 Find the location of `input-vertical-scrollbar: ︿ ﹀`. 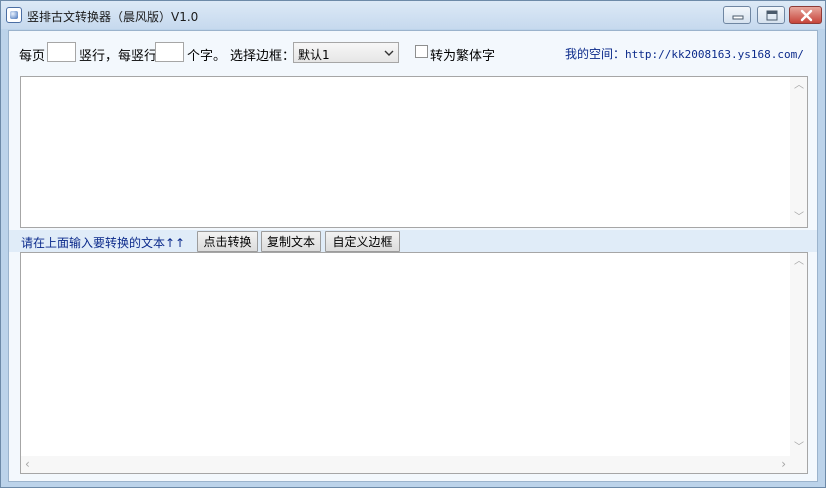

input-vertical-scrollbar: ︿ ﹀ is located at coordinates (798, 152).